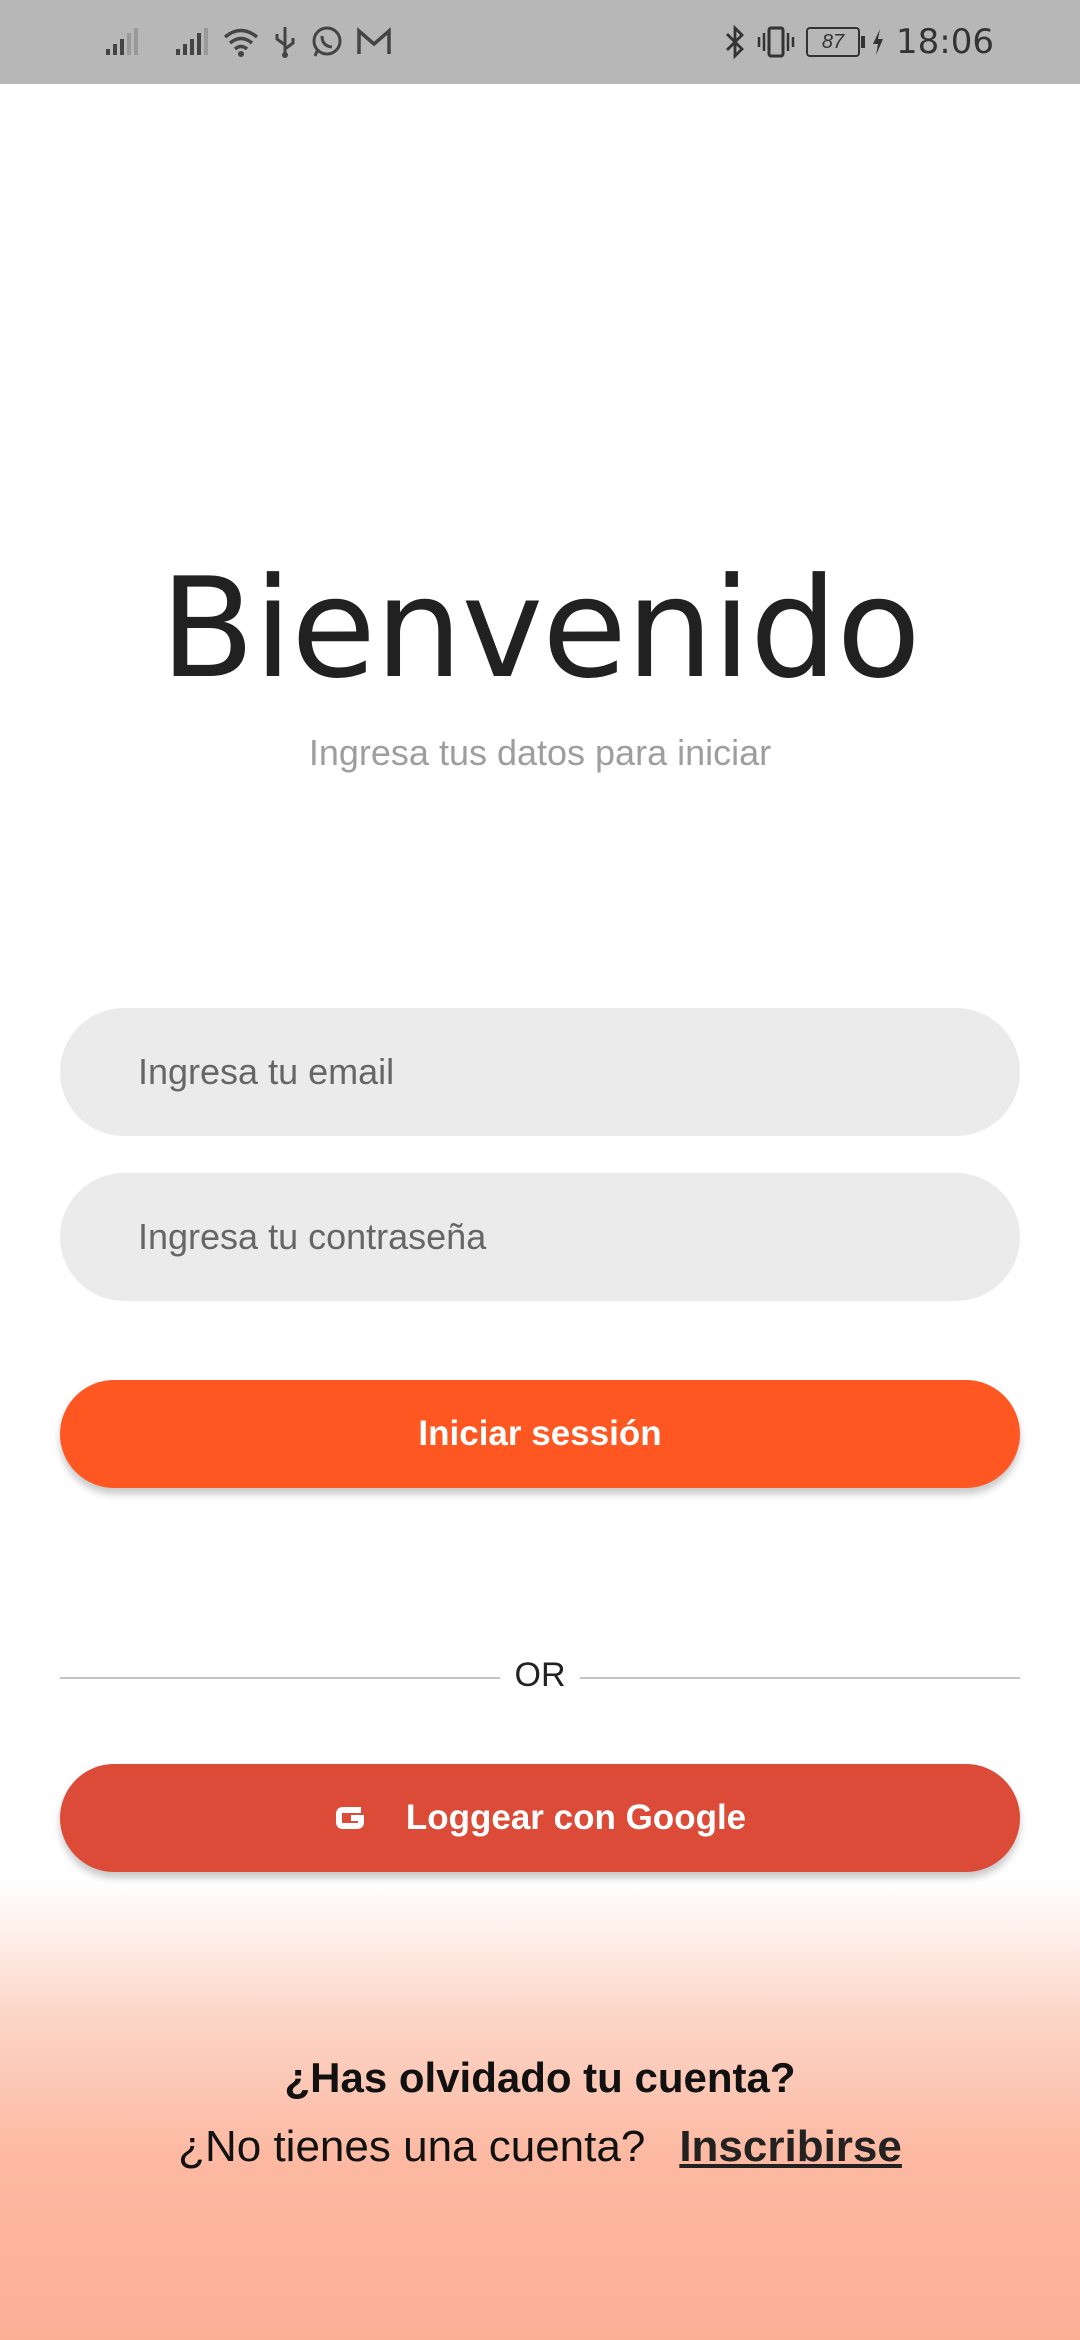  I want to click on page-subtitle: Ingresa tus datos para iniciar, so click(540, 752).